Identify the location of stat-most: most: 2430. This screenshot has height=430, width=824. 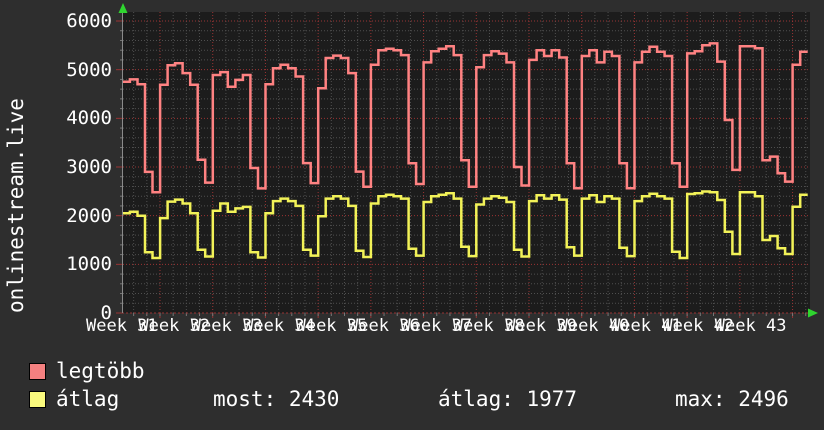
(276, 399).